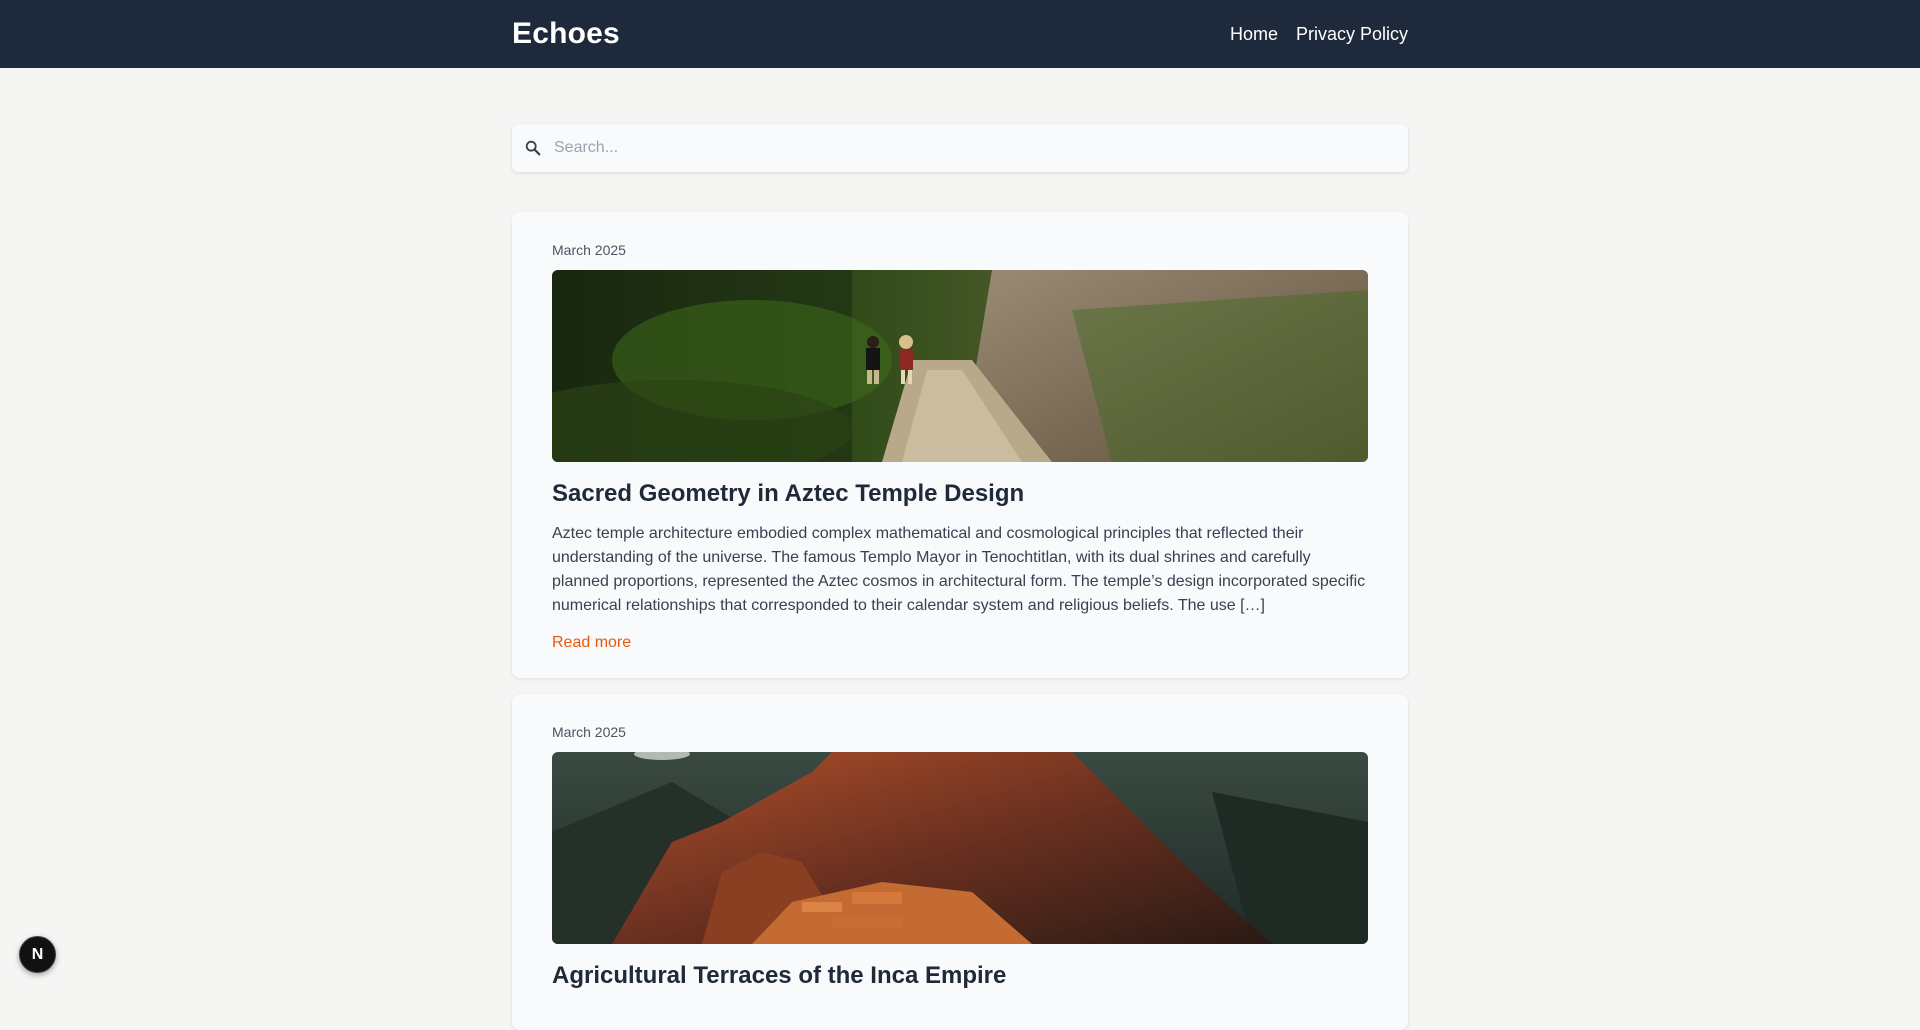  I want to click on nextjs-icon: N, so click(37, 954).